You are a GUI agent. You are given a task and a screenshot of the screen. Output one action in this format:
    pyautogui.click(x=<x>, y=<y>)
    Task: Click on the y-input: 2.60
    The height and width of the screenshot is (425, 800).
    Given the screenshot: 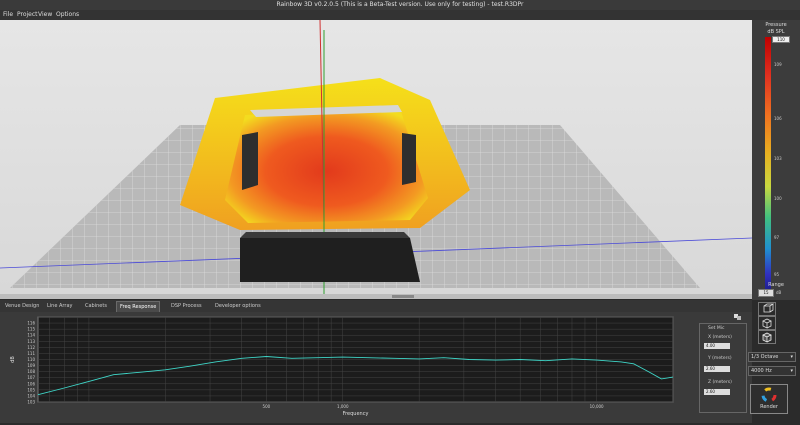 What is the action you would take?
    pyautogui.click(x=717, y=369)
    